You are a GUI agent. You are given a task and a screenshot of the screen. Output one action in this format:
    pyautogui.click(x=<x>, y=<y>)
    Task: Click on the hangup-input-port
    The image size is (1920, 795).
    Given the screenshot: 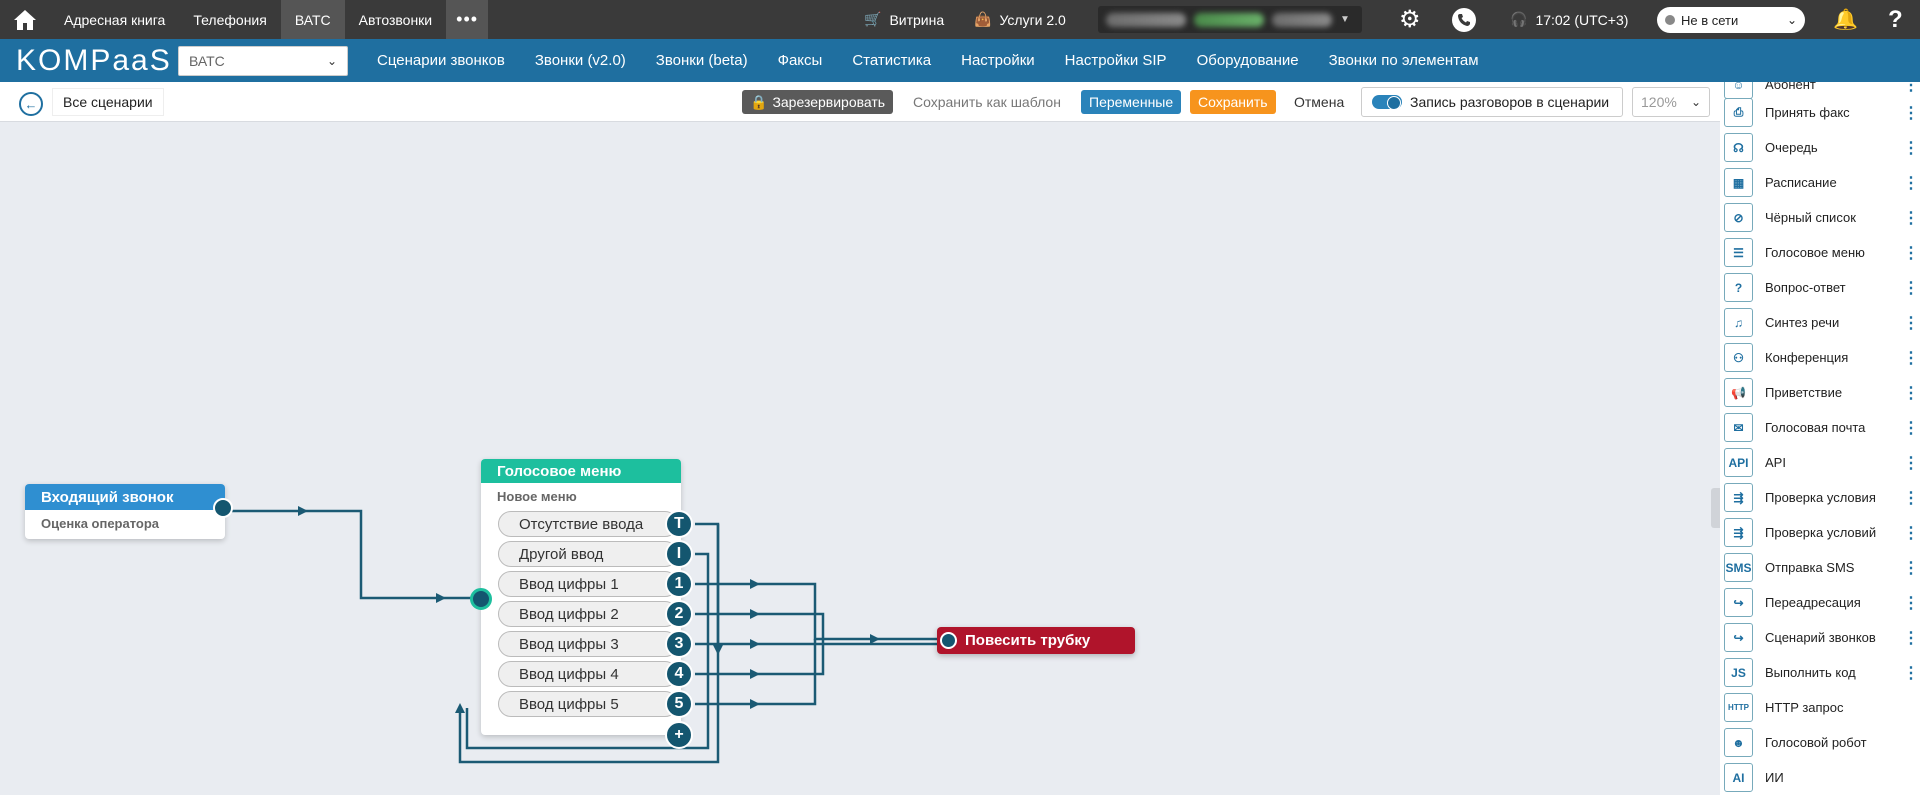 What is the action you would take?
    pyautogui.click(x=948, y=640)
    